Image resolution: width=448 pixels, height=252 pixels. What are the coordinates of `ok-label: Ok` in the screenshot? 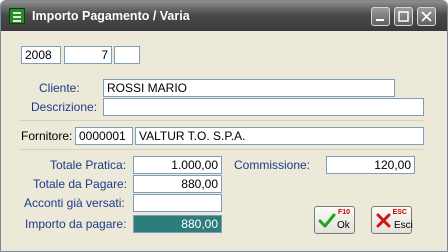 It's located at (343, 225).